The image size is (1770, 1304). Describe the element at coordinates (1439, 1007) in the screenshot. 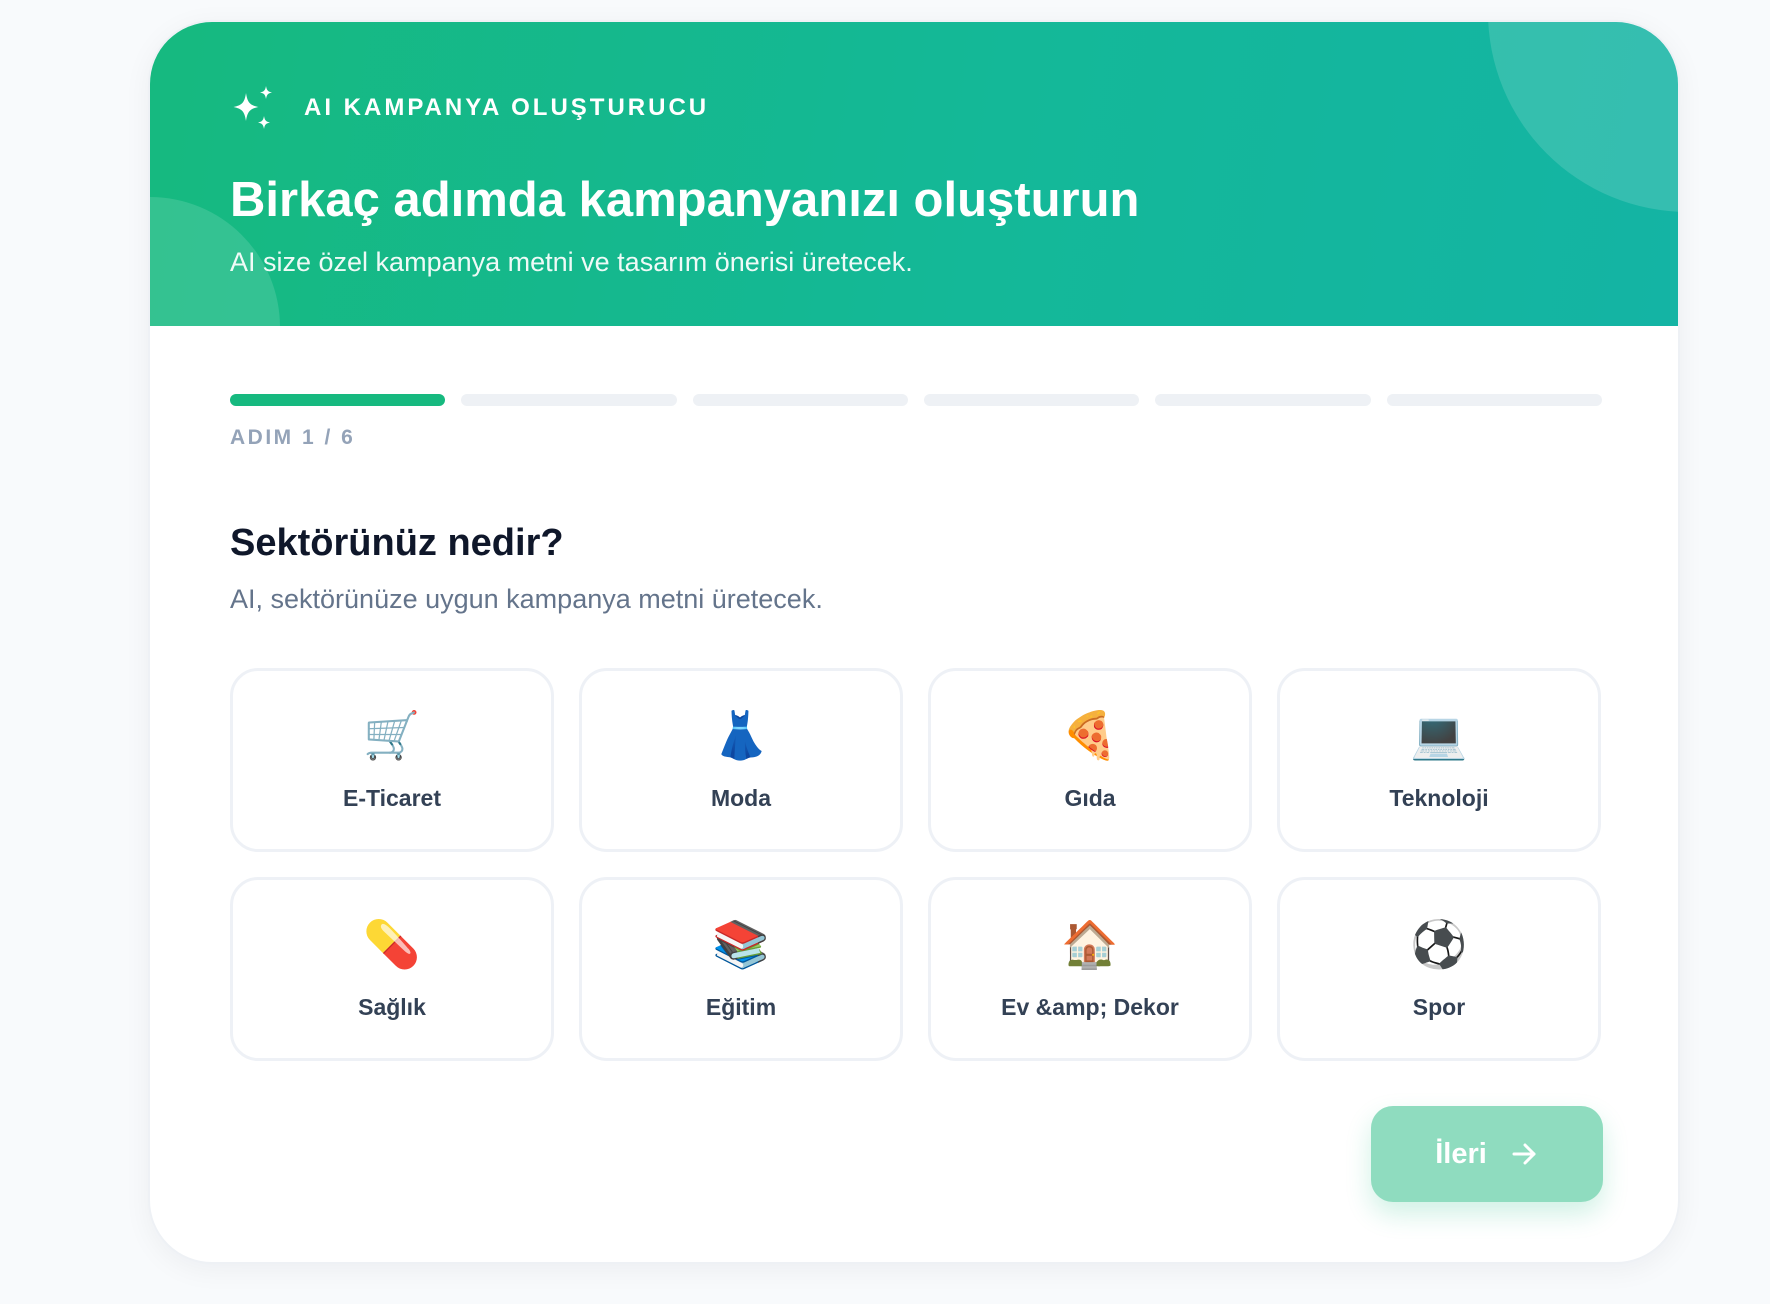

I see `sector-option-label: Spor` at that location.